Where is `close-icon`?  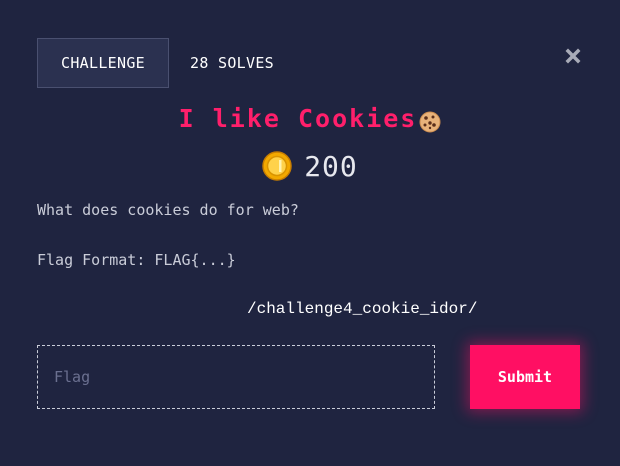 close-icon is located at coordinates (573, 56).